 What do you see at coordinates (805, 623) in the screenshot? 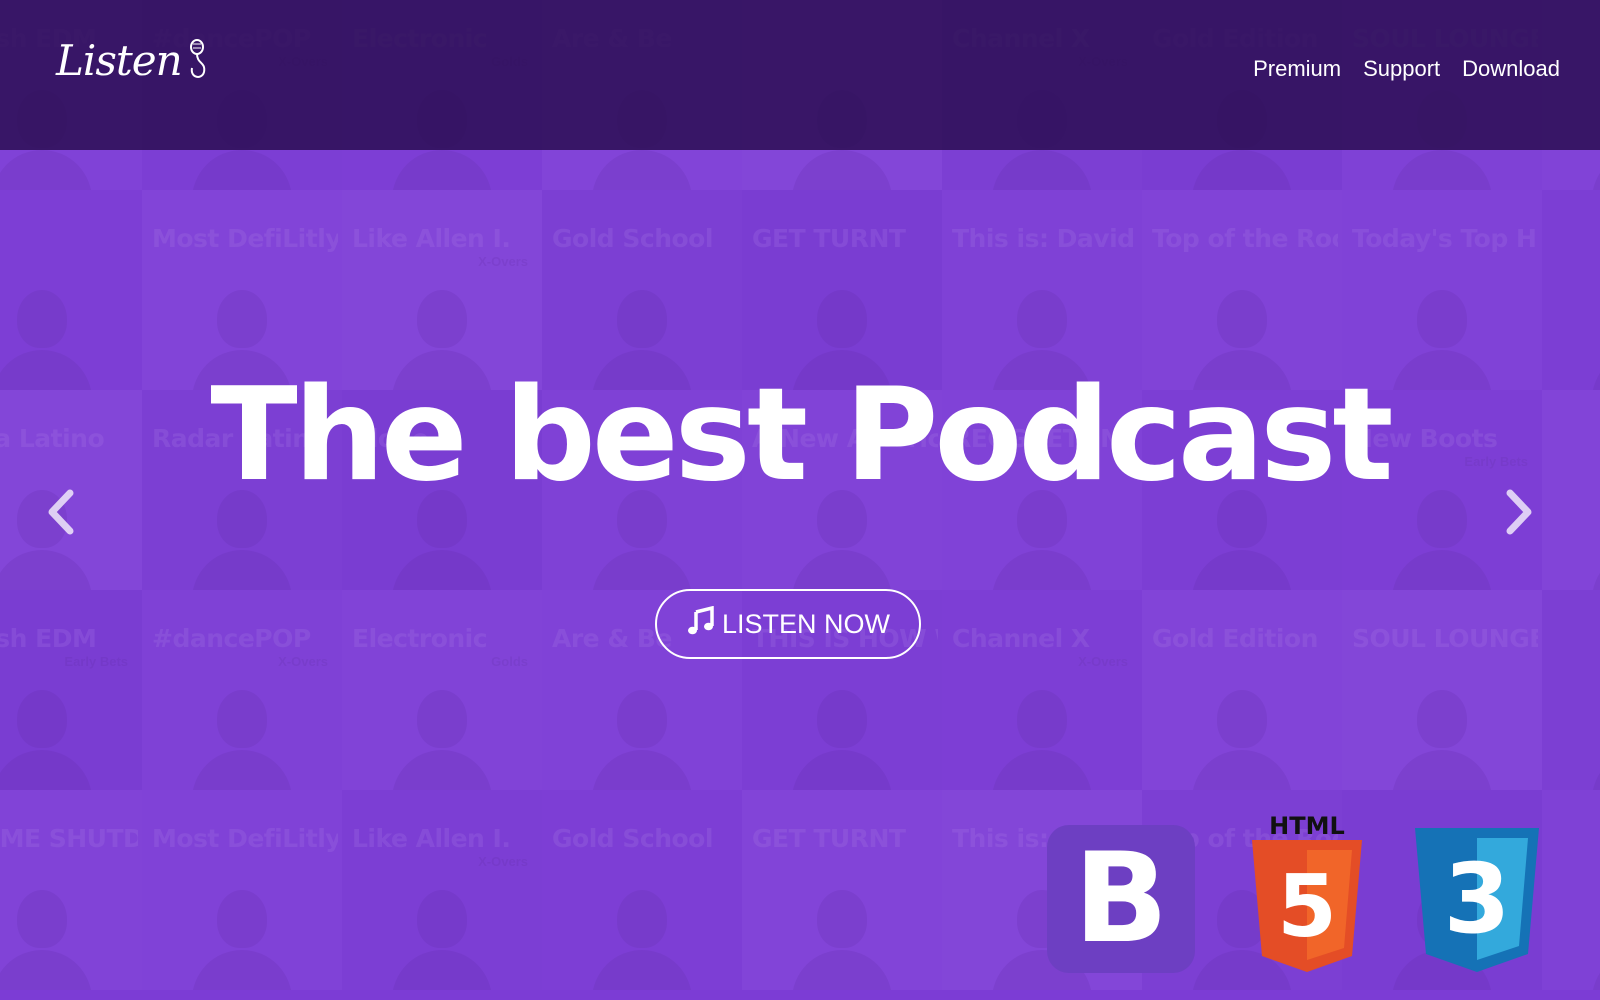
I see `listen-now-label: LISTEN NOW` at bounding box center [805, 623].